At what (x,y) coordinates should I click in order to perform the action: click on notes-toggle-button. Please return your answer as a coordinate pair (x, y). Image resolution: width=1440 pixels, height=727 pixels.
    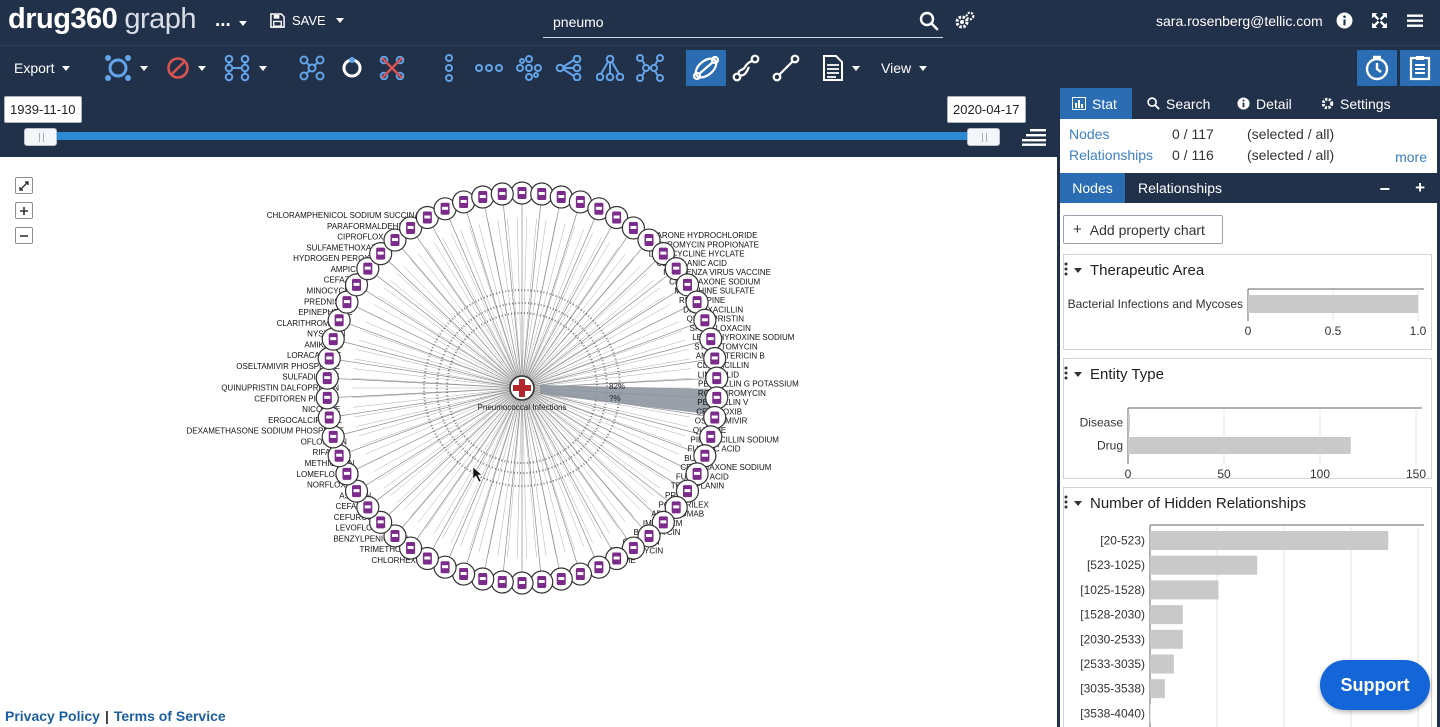
    Looking at the image, I should click on (1420, 68).